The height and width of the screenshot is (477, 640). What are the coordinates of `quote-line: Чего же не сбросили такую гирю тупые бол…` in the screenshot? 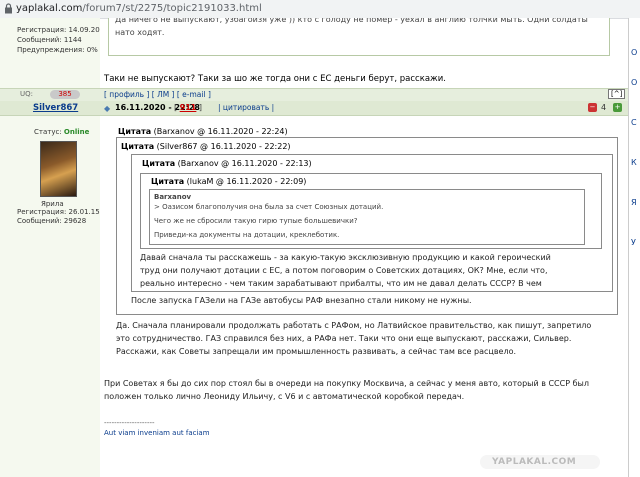 It's located at (256, 221).